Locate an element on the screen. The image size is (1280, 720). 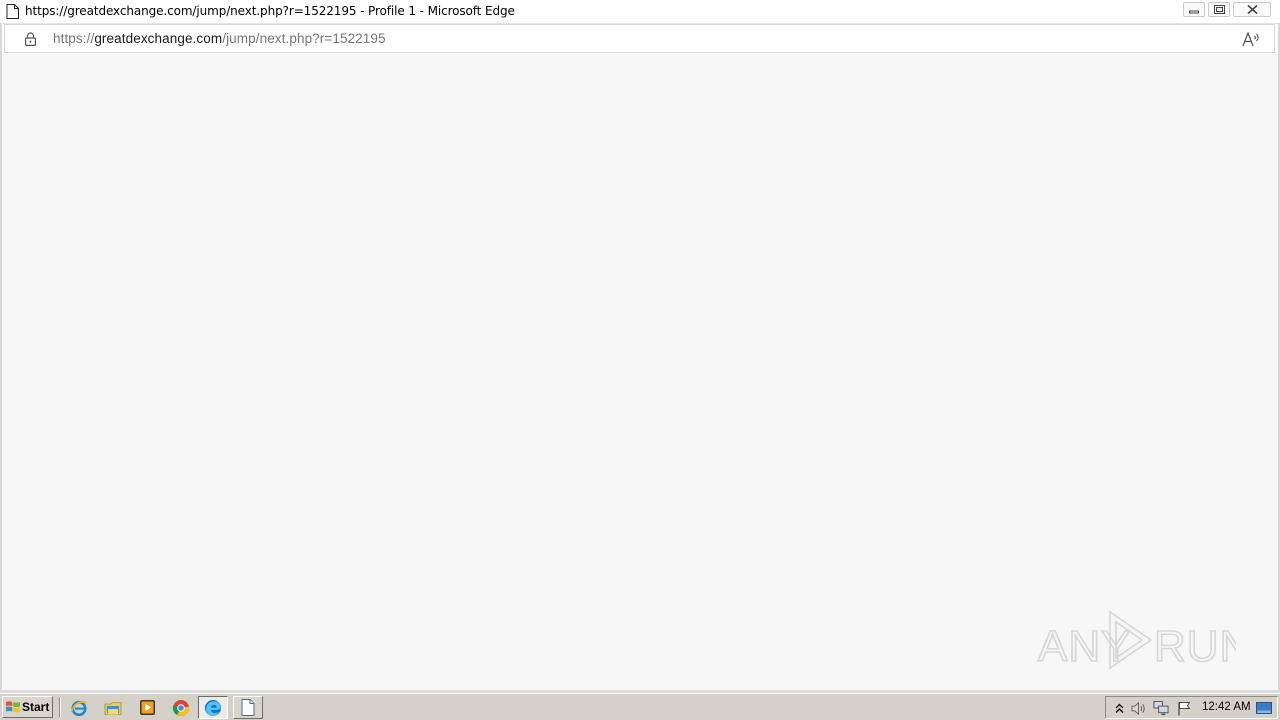
media-player-icon is located at coordinates (147, 707).